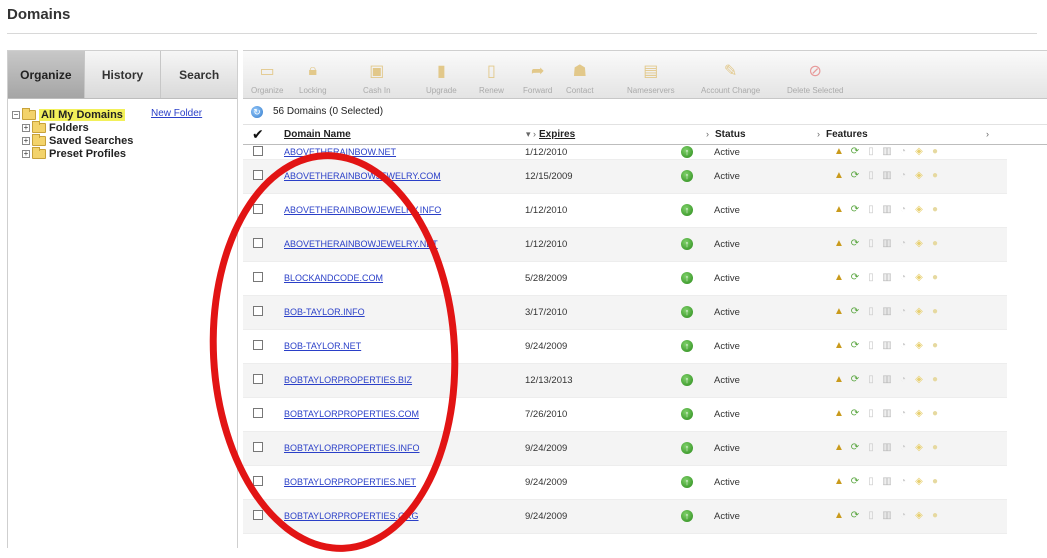 This screenshot has height=558, width=1047. I want to click on tab-organize: Organize, so click(46, 74).